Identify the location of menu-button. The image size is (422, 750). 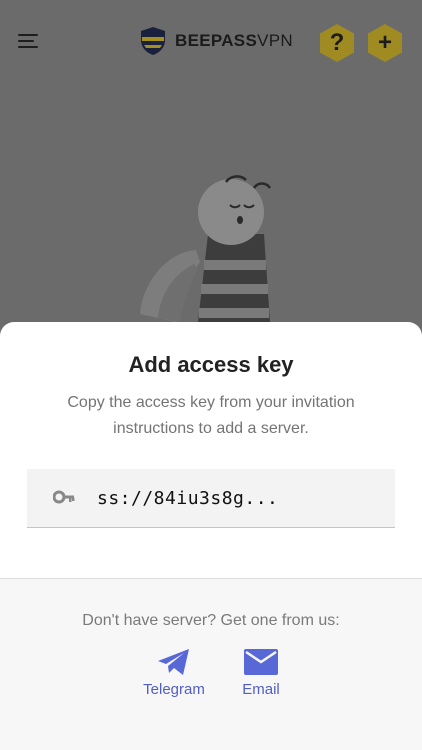
(29, 41).